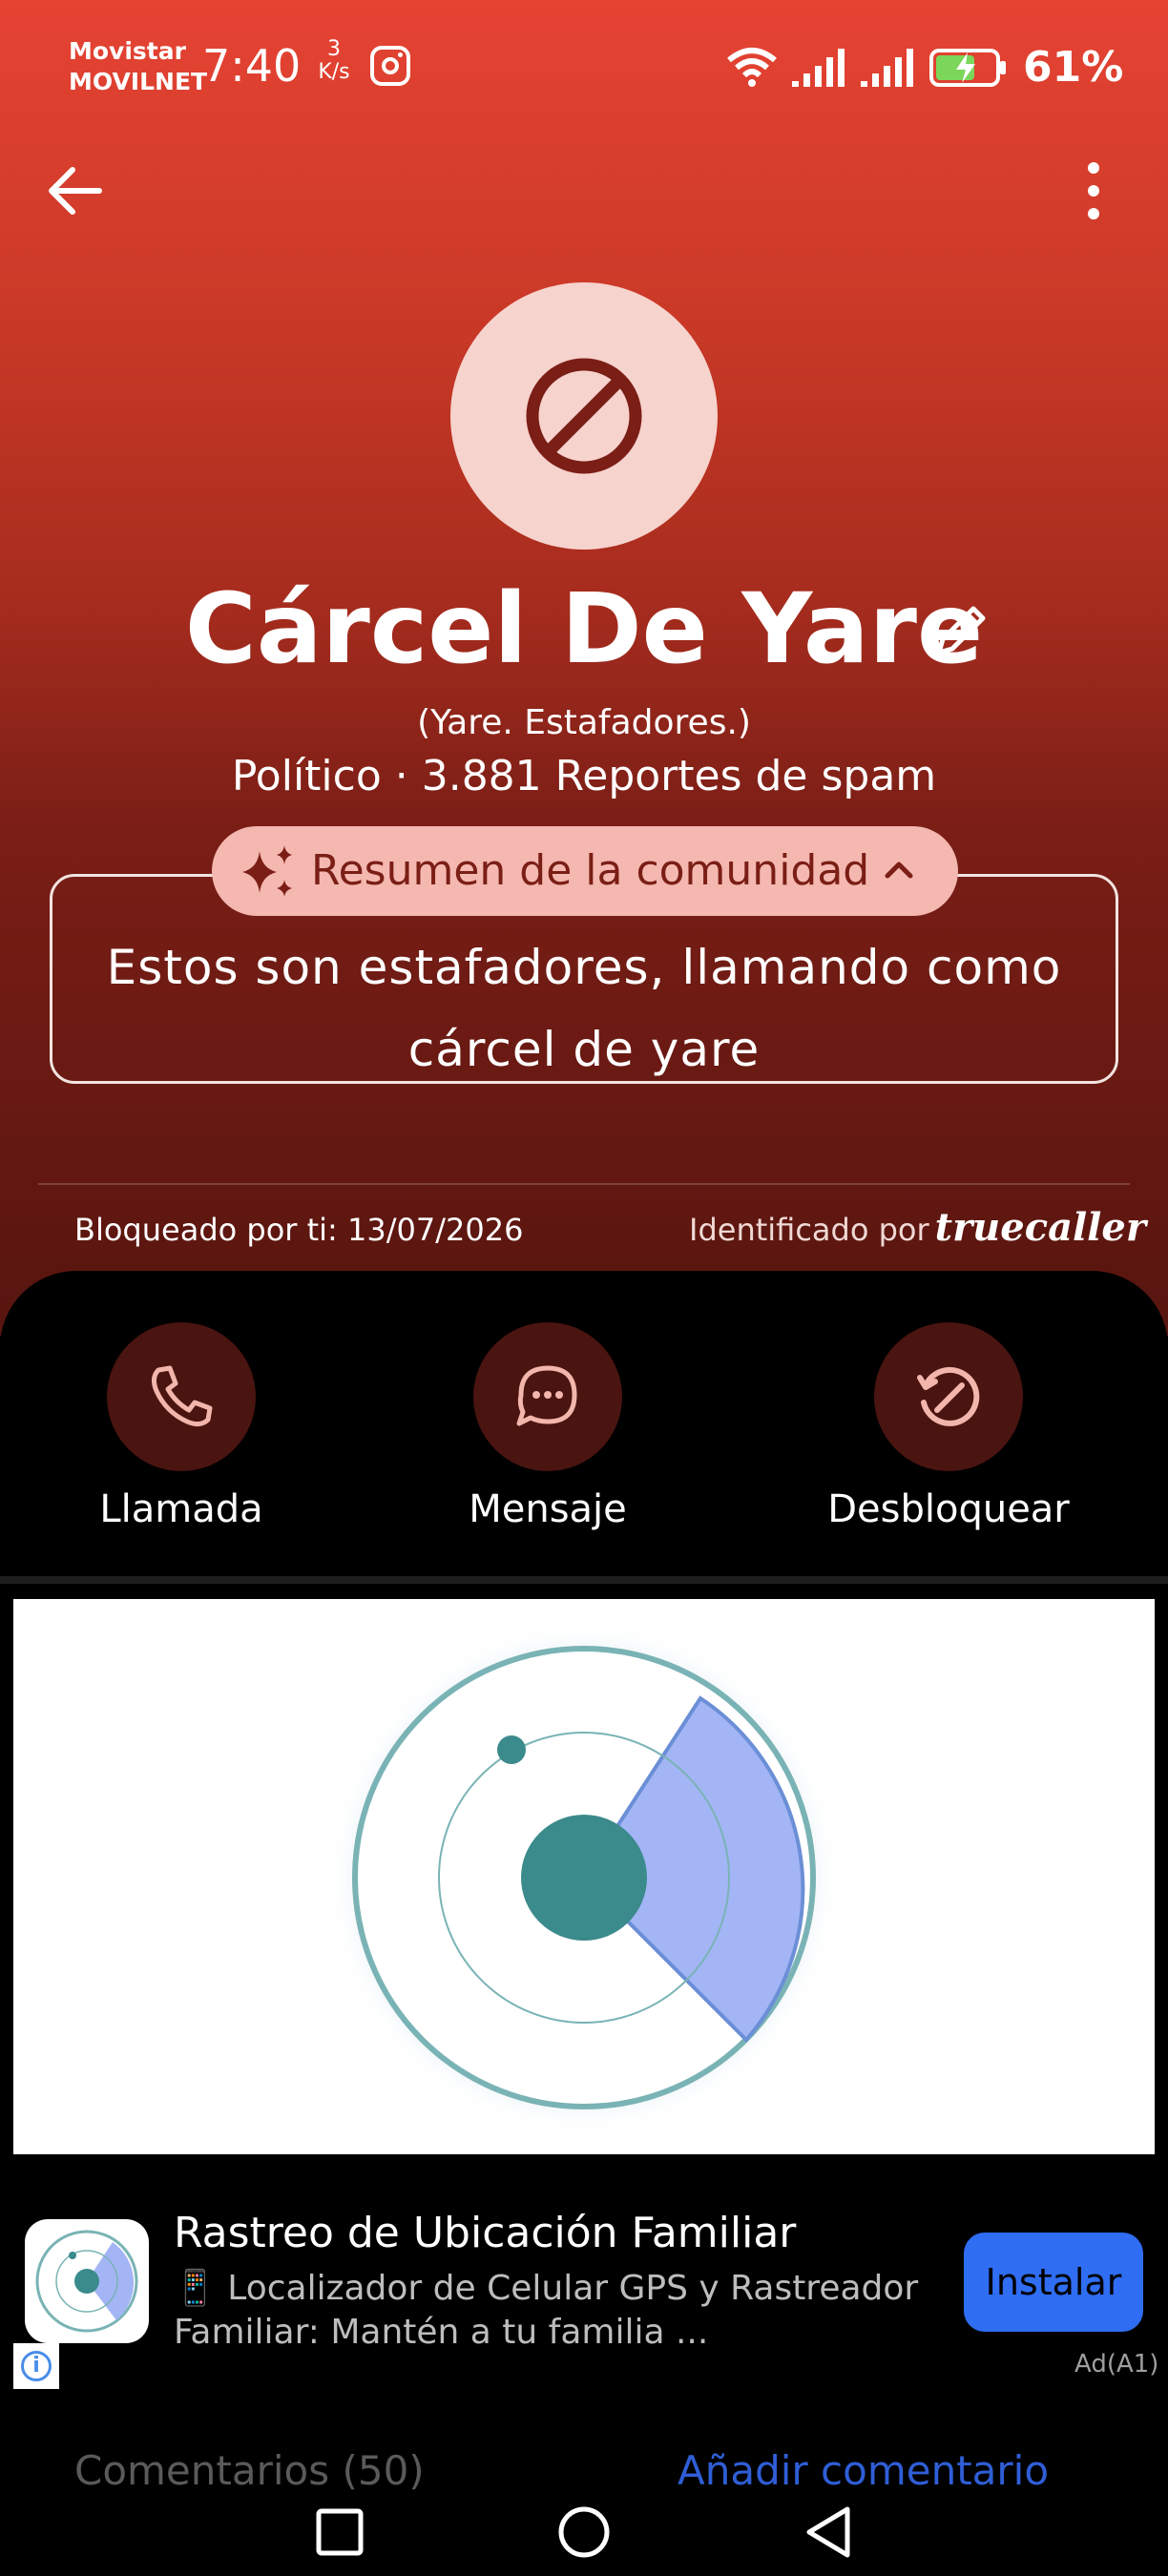 This screenshot has width=1168, height=2576. I want to click on community-summary-toggle: Resumen de la comunidad, so click(585, 871).